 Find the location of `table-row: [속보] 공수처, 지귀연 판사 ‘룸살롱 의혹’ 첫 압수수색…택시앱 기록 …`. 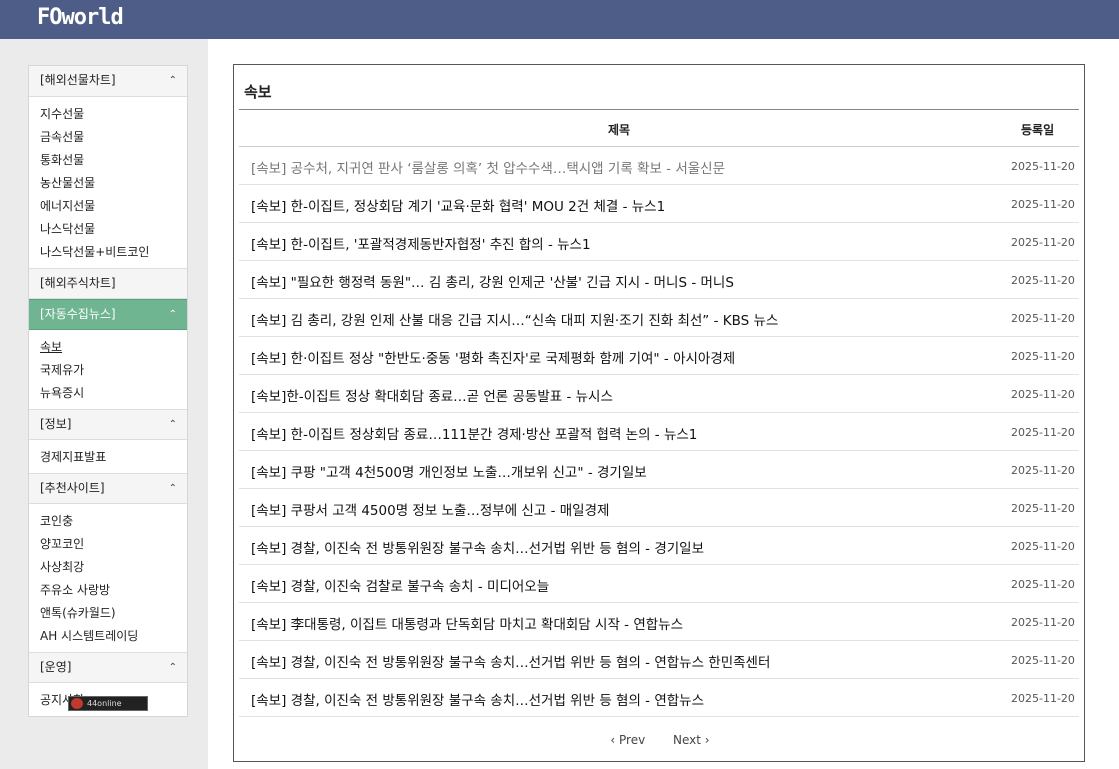

table-row: [속보] 공수처, 지귀연 판사 ‘룸살롱 의혹’ 첫 압수수색…택시앱 기록 … is located at coordinates (659, 166).